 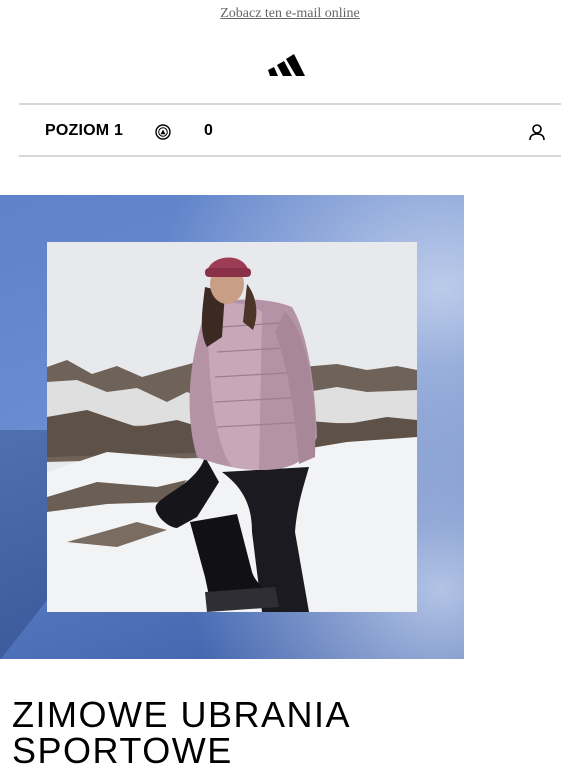 What do you see at coordinates (84, 130) in the screenshot?
I see `membership-level: POZIOM 1` at bounding box center [84, 130].